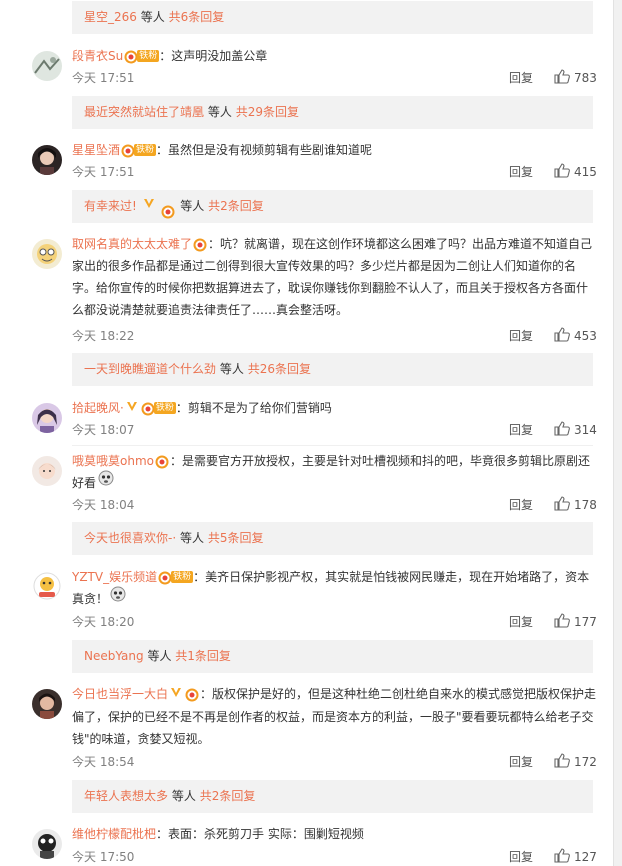 The width and height of the screenshot is (622, 866). I want to click on comment-username: YZTV_娱乐频道, so click(114, 577).